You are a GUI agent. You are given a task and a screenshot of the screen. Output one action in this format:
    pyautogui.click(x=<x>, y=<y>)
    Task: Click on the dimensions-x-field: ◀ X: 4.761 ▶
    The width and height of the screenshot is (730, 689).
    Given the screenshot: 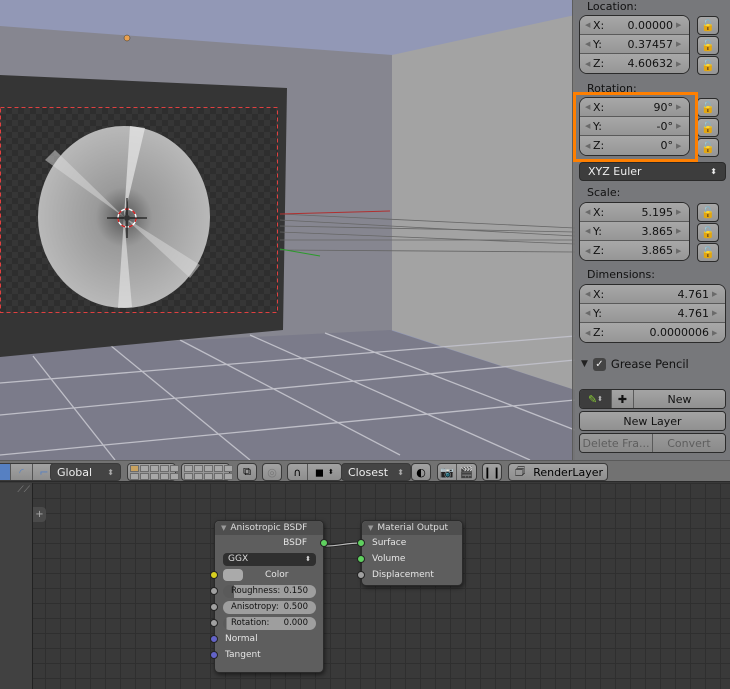 What is the action you would take?
    pyautogui.click(x=652, y=294)
    